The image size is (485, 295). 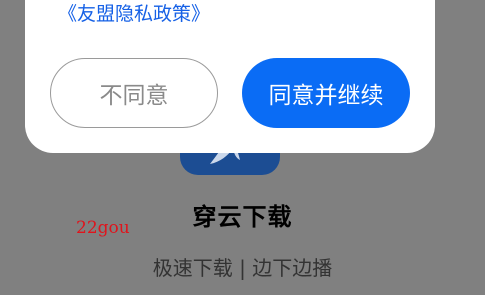 What do you see at coordinates (242, 217) in the screenshot?
I see `app-name: 穿云下载` at bounding box center [242, 217].